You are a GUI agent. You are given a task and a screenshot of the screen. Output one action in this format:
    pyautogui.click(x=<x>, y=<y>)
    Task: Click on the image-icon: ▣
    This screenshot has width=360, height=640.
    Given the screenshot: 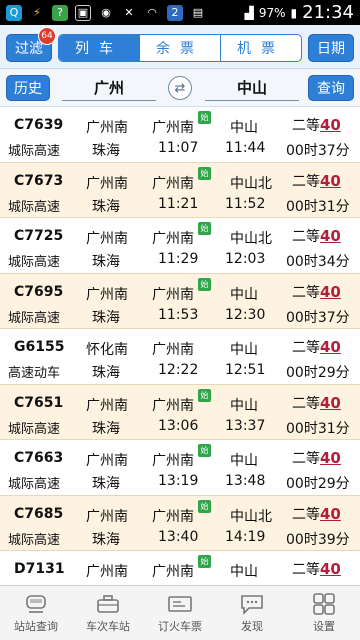 What is the action you would take?
    pyautogui.click(x=83, y=12)
    